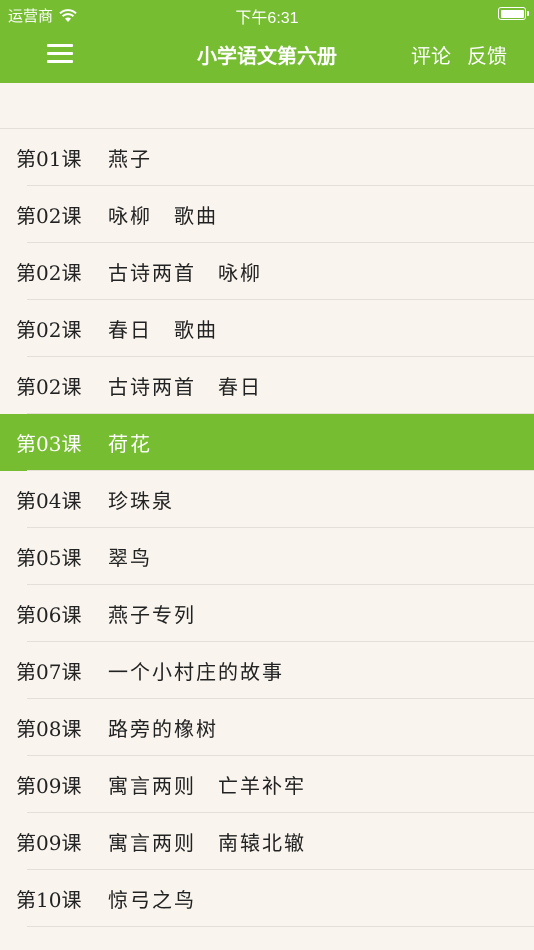  Describe the element at coordinates (130, 159) in the screenshot. I see `lesson-title: 燕子` at that location.